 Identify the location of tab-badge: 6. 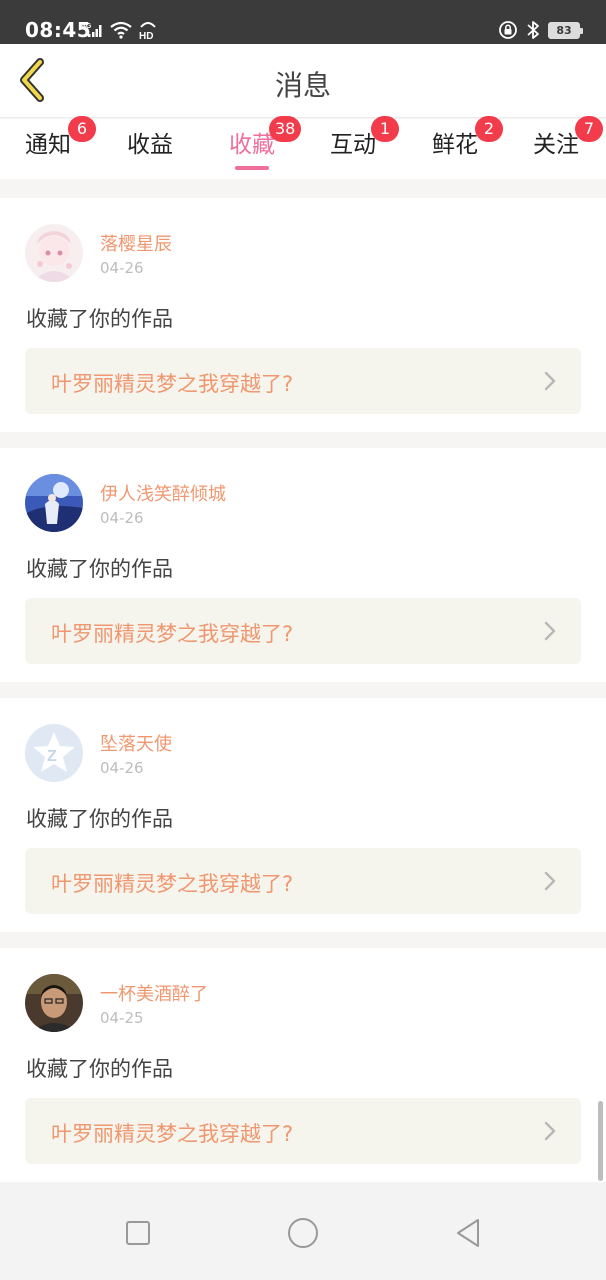
(82, 129).